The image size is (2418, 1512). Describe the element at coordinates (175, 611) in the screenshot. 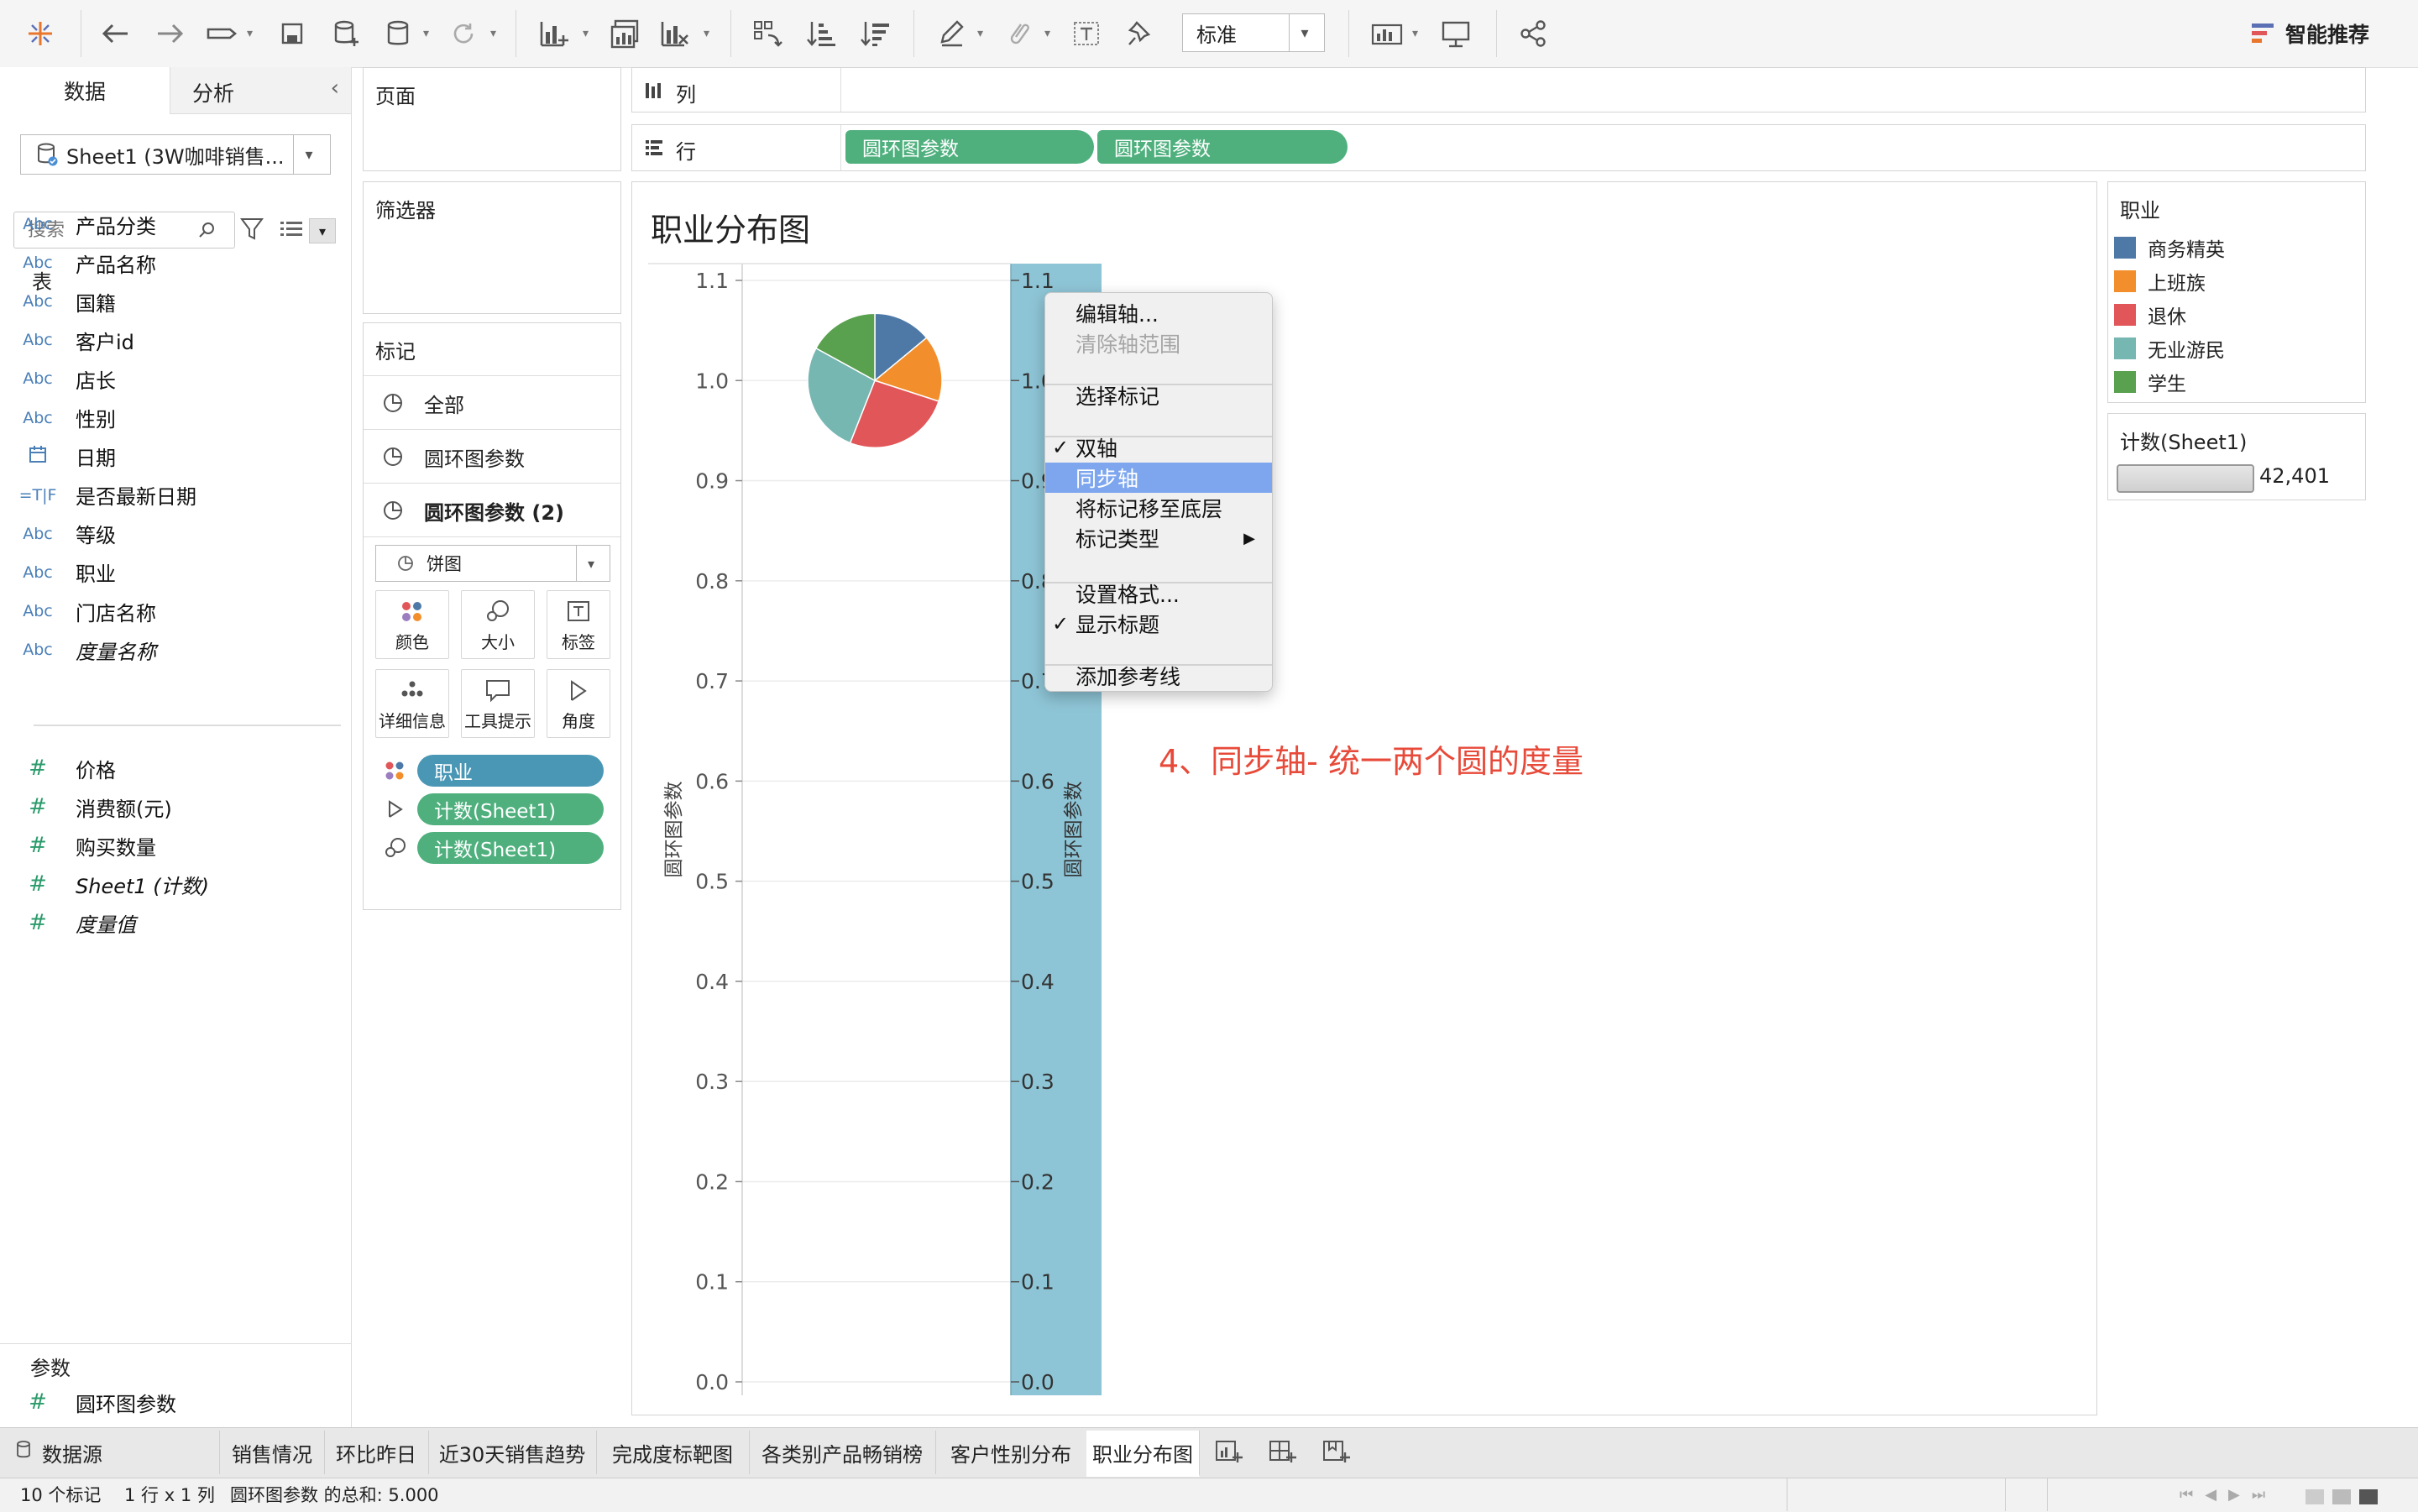

I see `dimension-field: Abc 门店名称` at that location.